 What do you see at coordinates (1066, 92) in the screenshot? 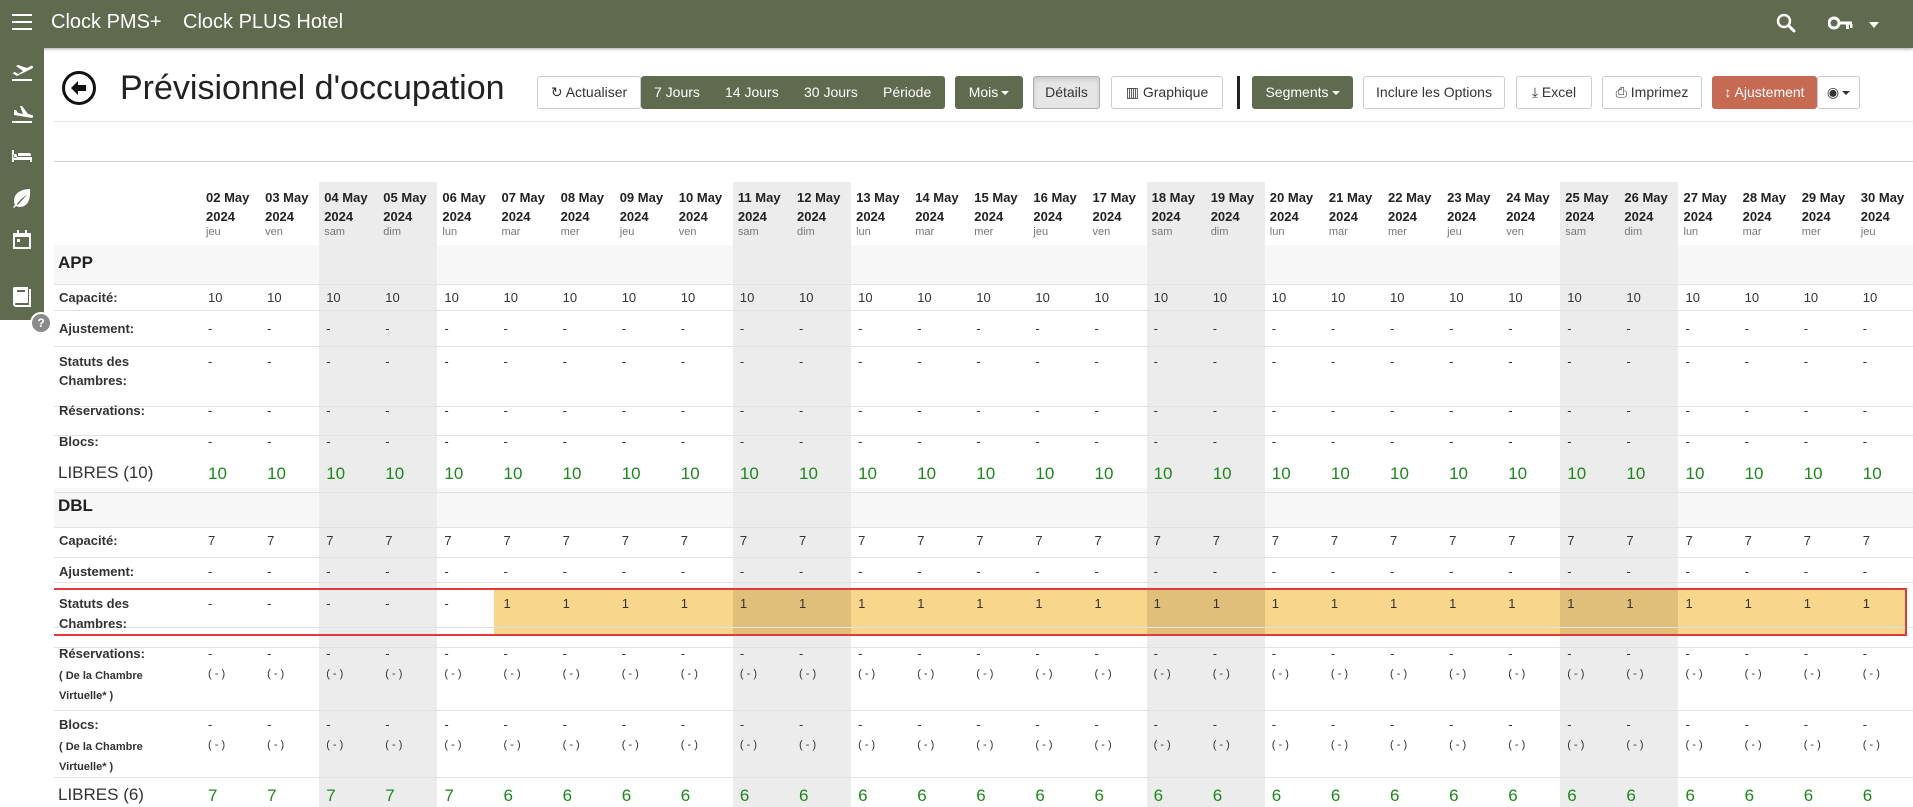
I see `details-button: Détails` at bounding box center [1066, 92].